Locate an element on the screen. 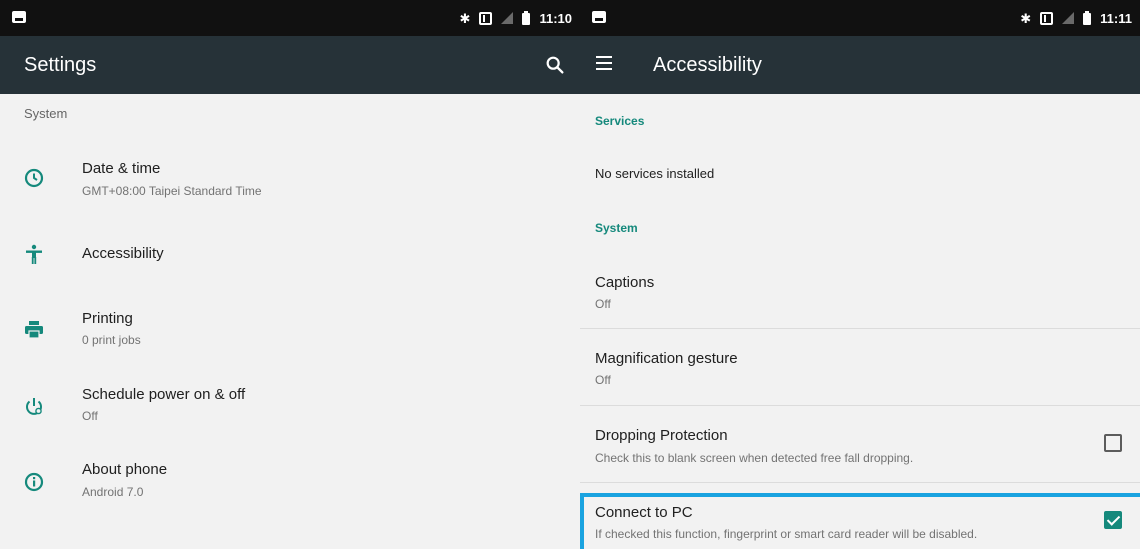  item-title: Accessibility is located at coordinates (123, 253).